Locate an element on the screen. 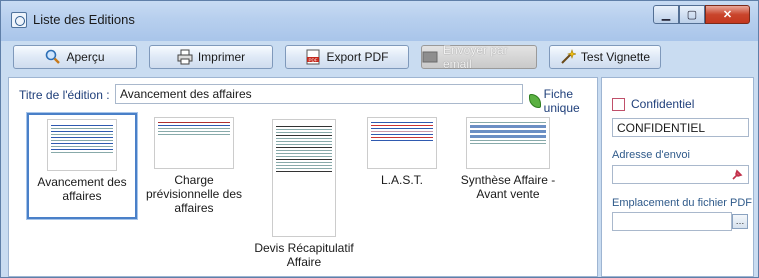 The image size is (759, 278). close-button: ✕ is located at coordinates (727, 14).